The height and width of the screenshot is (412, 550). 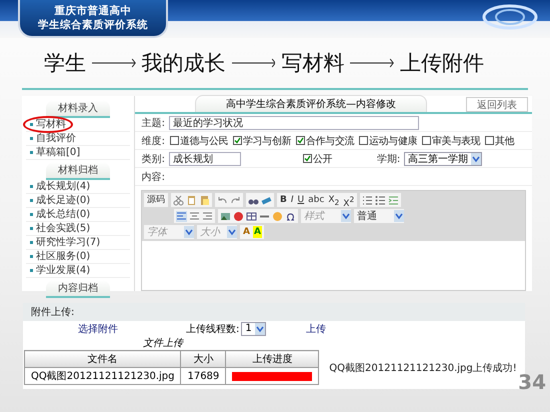 What do you see at coordinates (283, 200) in the screenshot?
I see `format-button: B` at bounding box center [283, 200].